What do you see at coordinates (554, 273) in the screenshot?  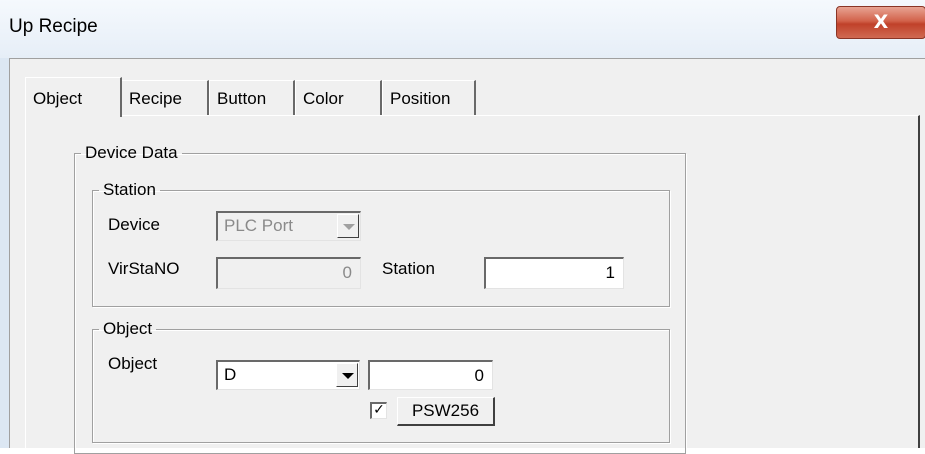 I see `station-field: 1` at bounding box center [554, 273].